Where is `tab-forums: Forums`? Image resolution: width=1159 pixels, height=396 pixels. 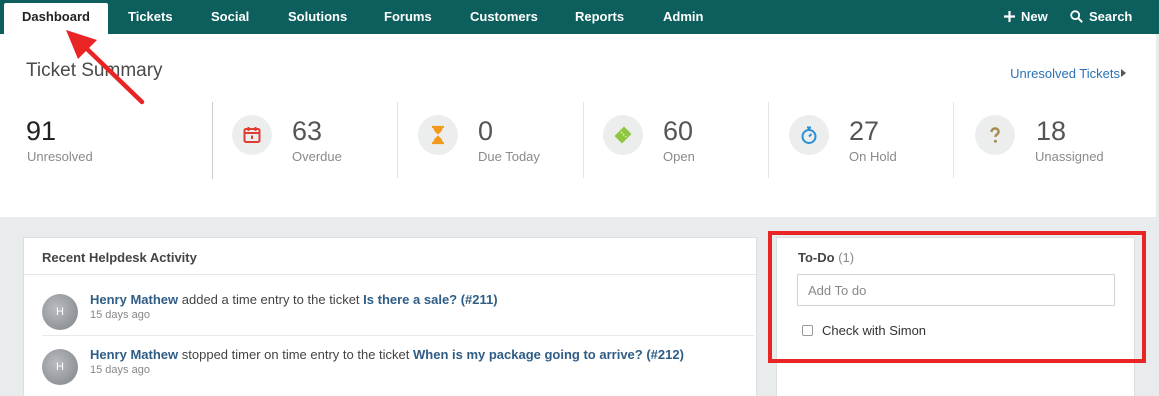
tab-forums: Forums is located at coordinates (408, 17).